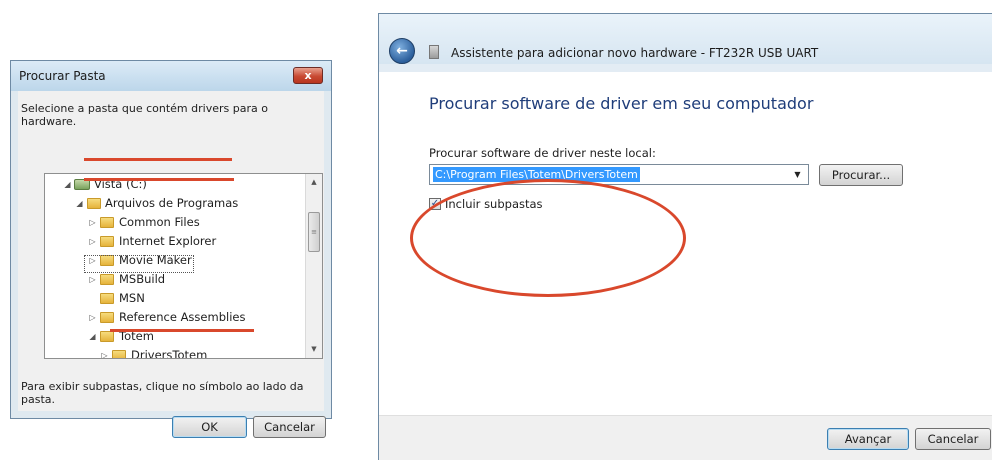 The image size is (992, 460). What do you see at coordinates (139, 264) in the screenshot?
I see `selected-item-focus` at bounding box center [139, 264].